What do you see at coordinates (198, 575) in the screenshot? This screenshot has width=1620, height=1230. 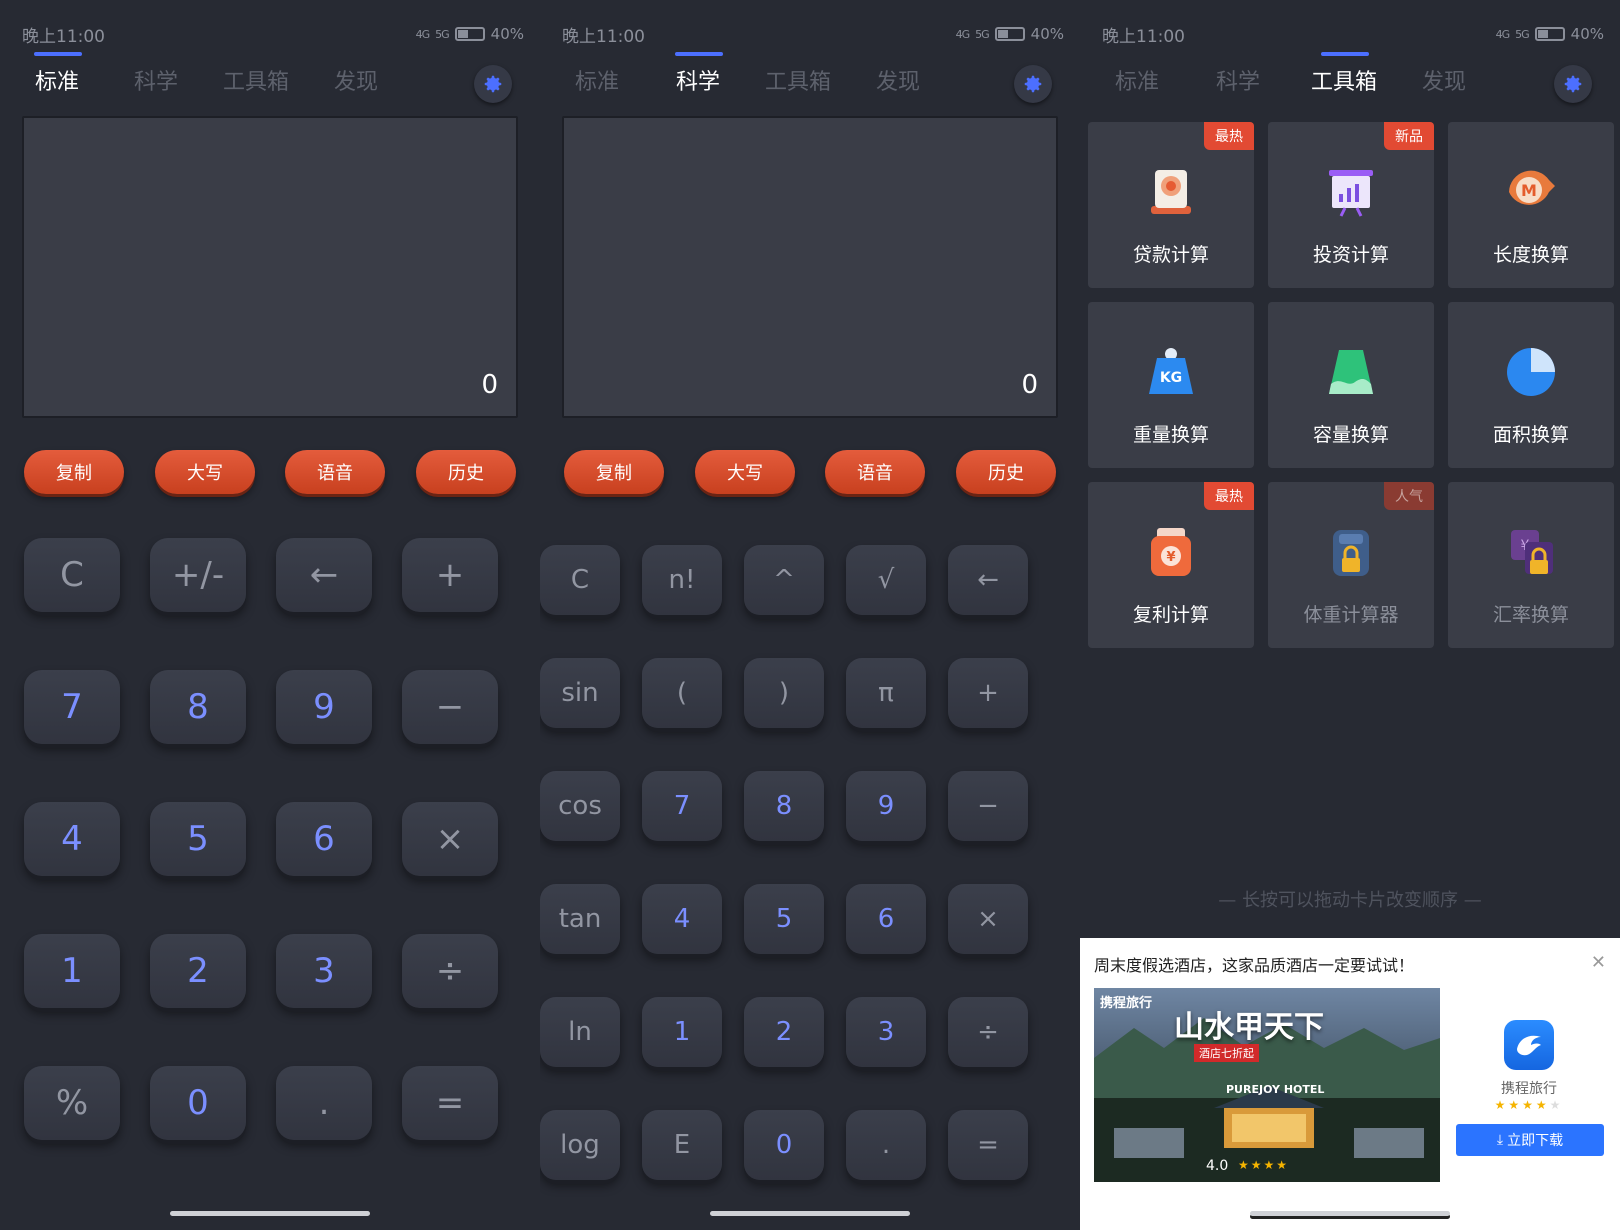 I see `key-button: +/-` at bounding box center [198, 575].